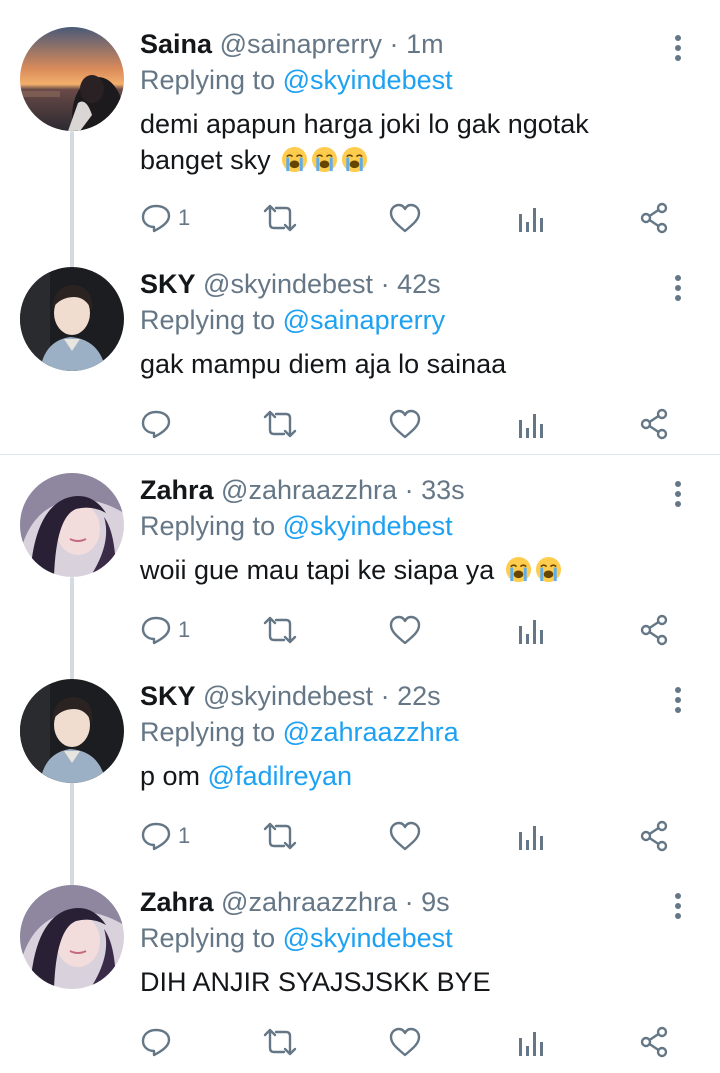  I want to click on replying-to-line: Replying to @sainaprerry, so click(292, 320).